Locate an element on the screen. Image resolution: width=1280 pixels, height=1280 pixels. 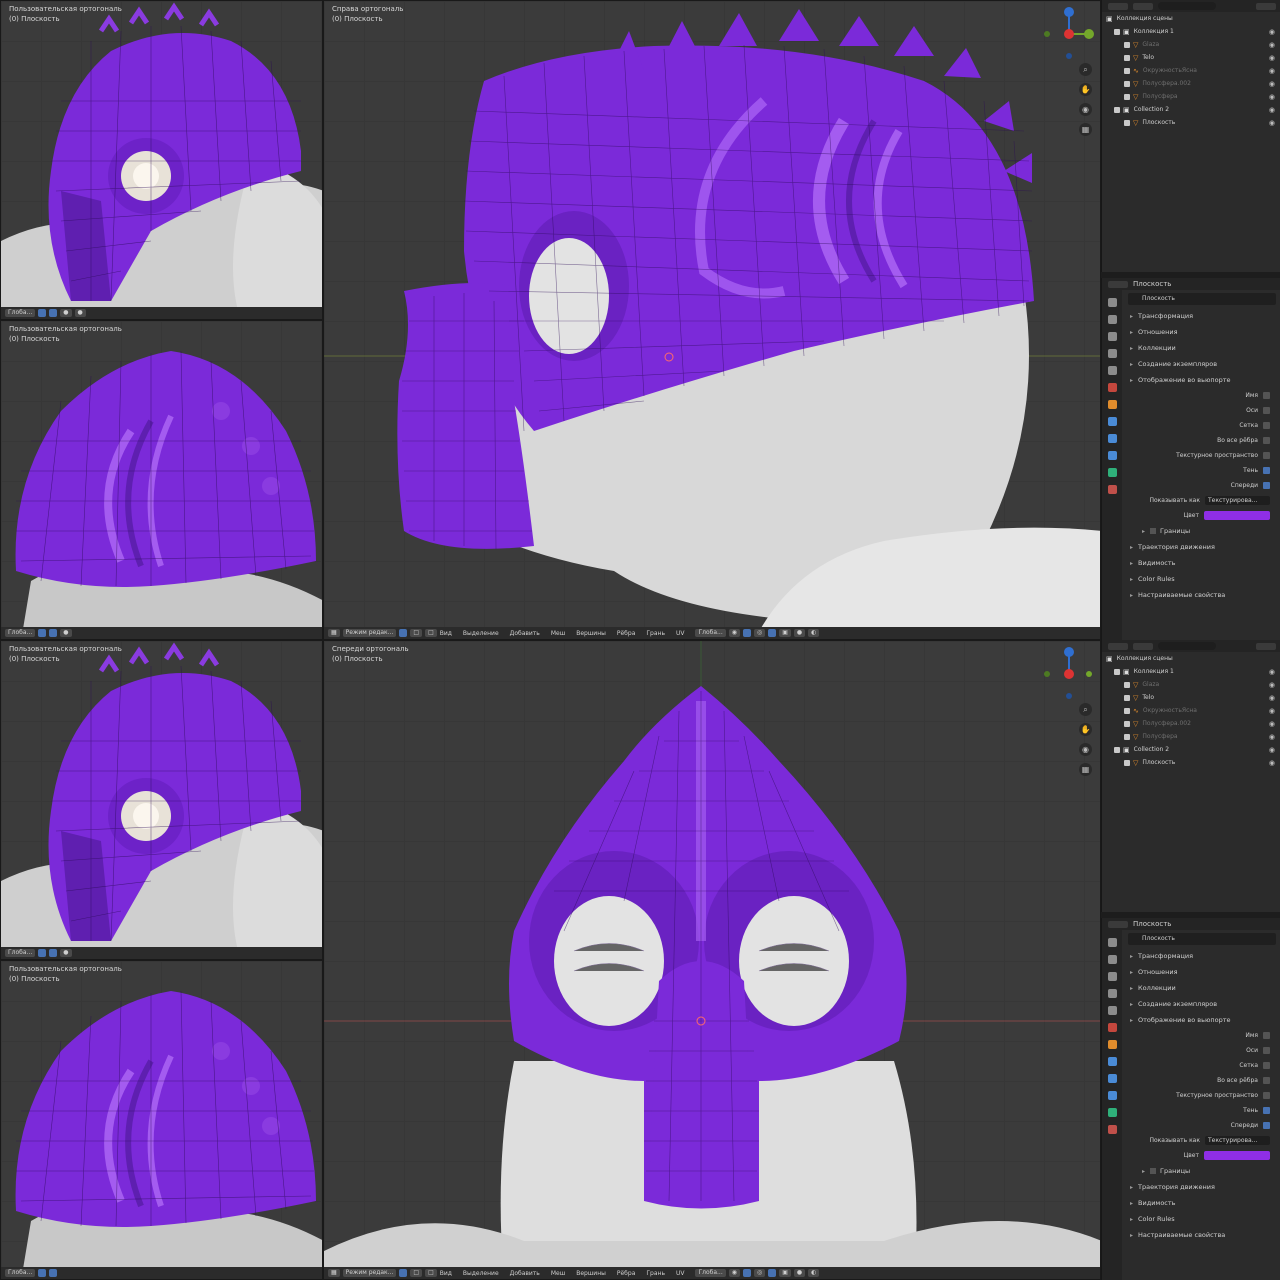
menu-face: Грань is located at coordinates (655, 633).